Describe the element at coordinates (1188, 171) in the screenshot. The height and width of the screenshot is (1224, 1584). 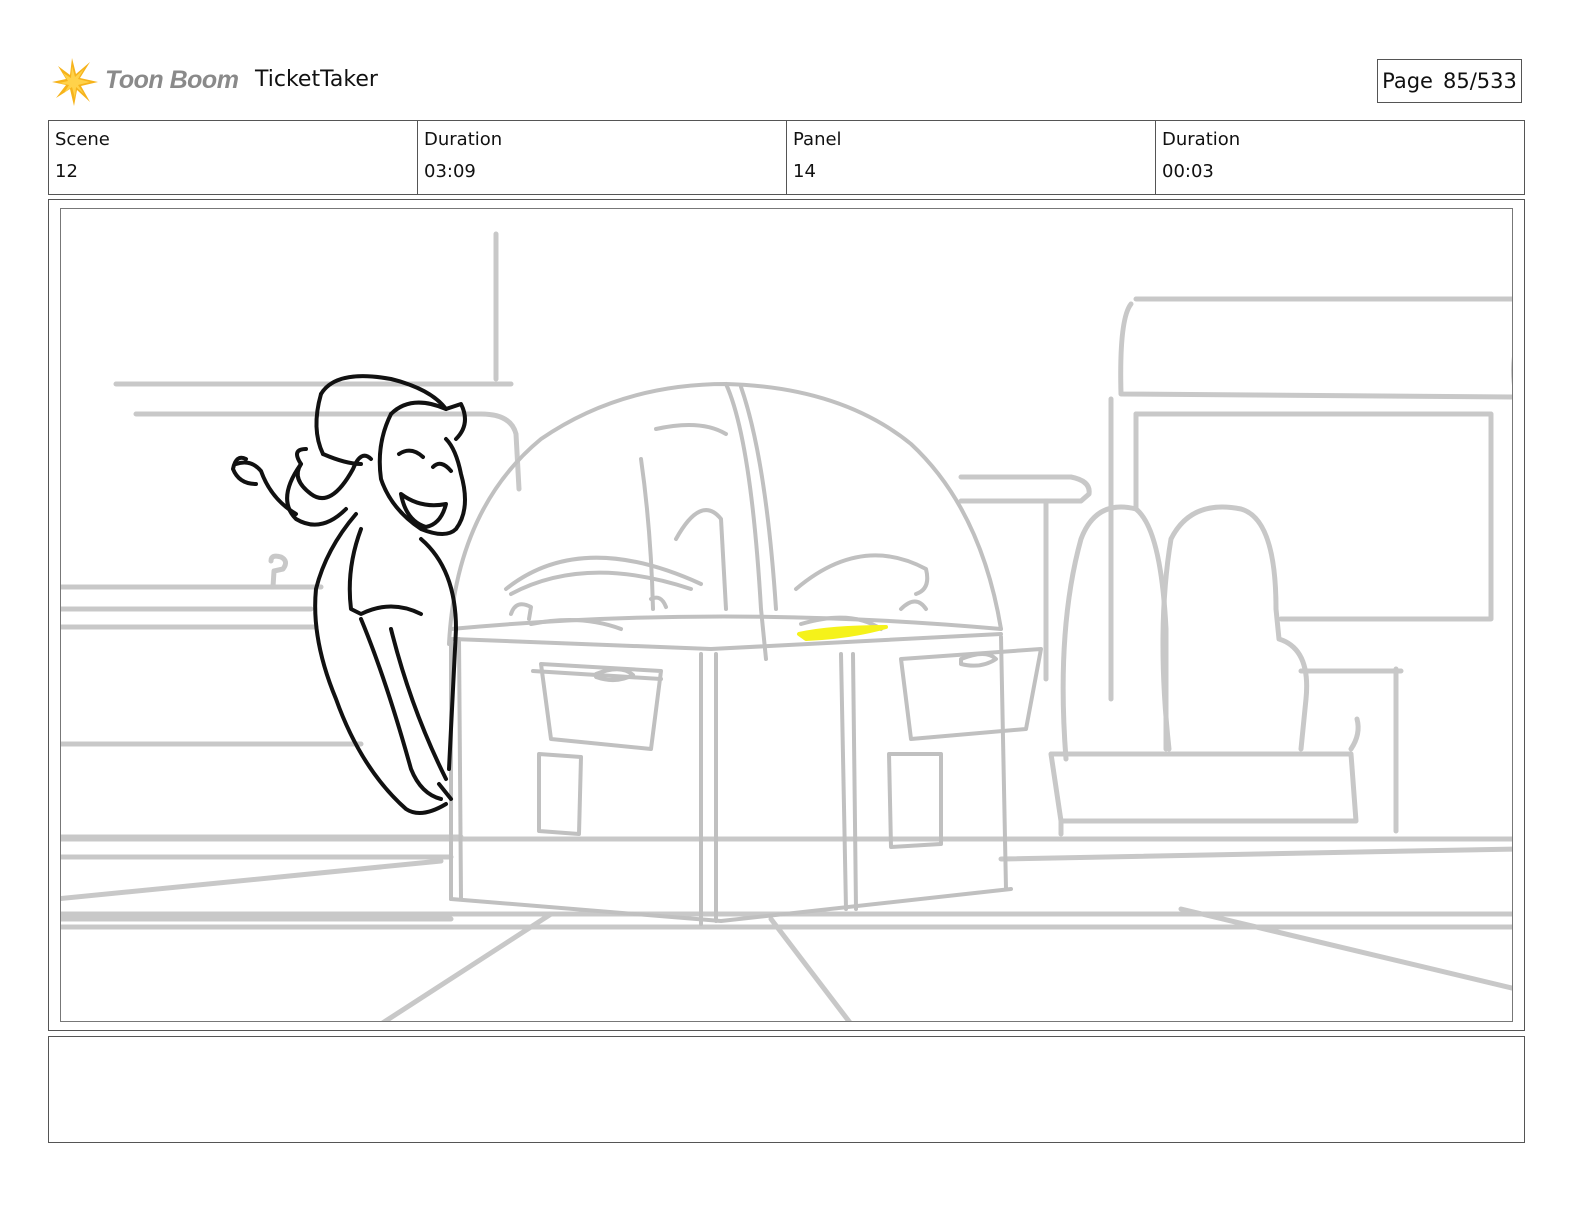
I see `panel-duration-value: 00:03` at that location.